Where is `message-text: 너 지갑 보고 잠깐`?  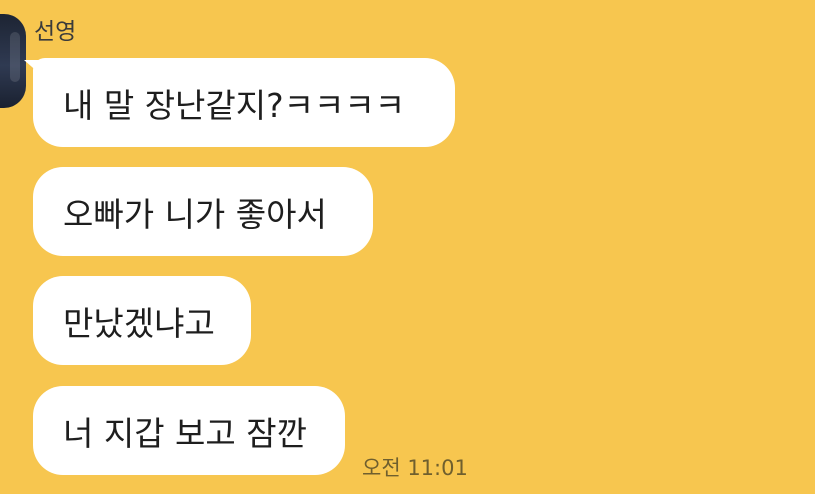
message-text: 너 지갑 보고 잠깐 is located at coordinates (185, 433).